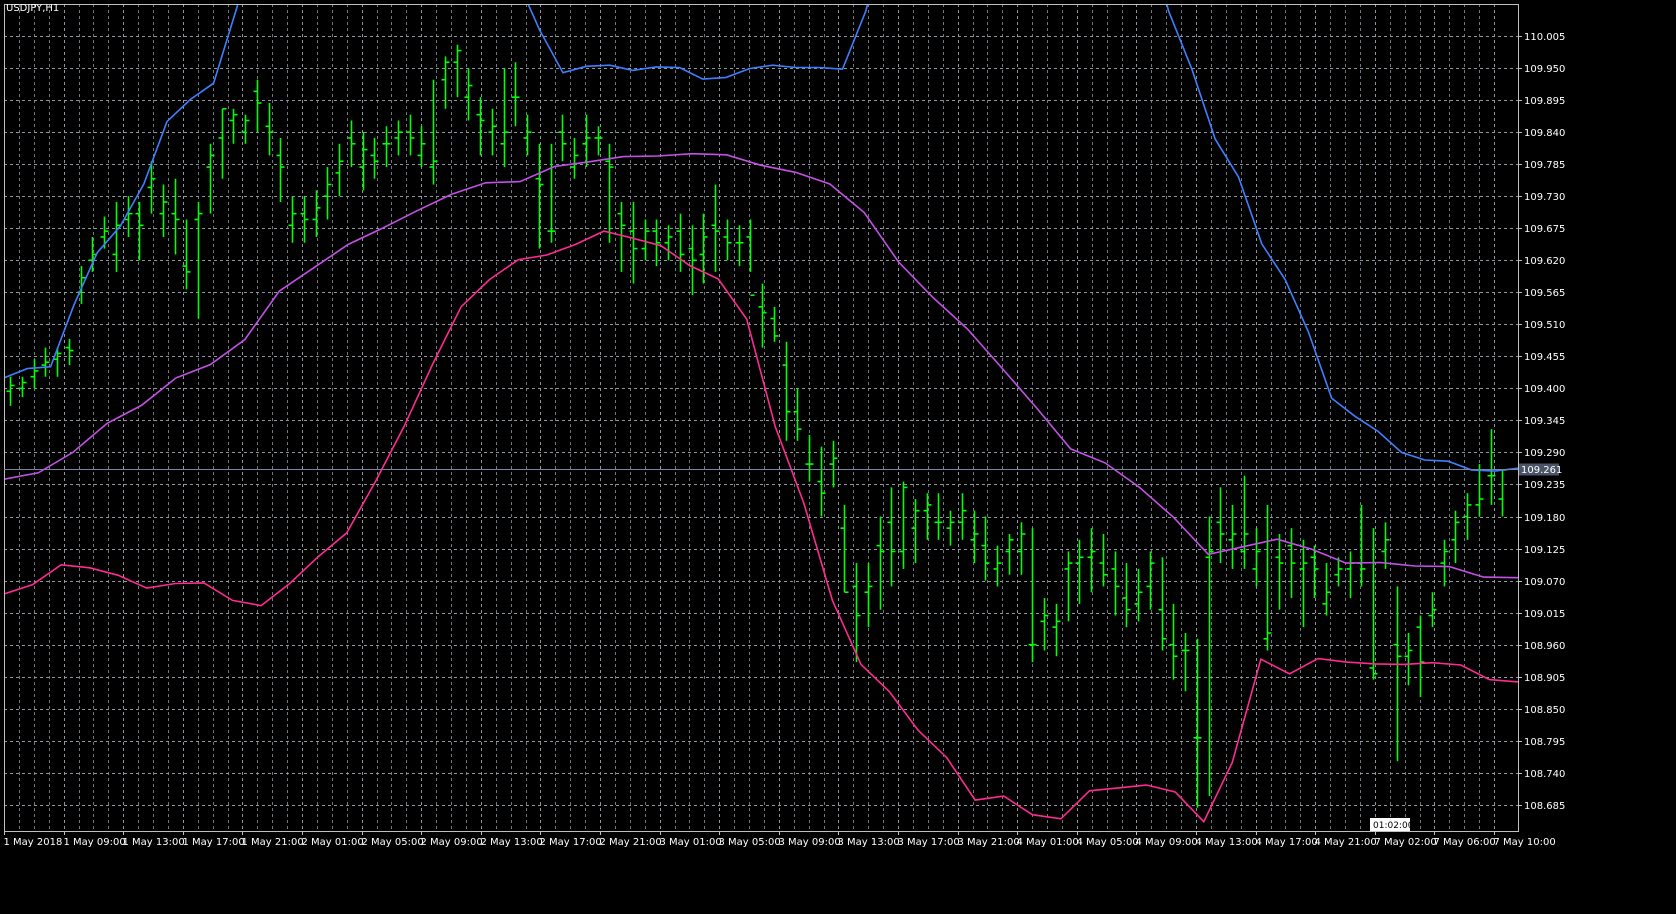 Image resolution: width=1676 pixels, height=914 pixels. Describe the element at coordinates (1544, 582) in the screenshot. I see `y-tick-label: 109.070` at that location.